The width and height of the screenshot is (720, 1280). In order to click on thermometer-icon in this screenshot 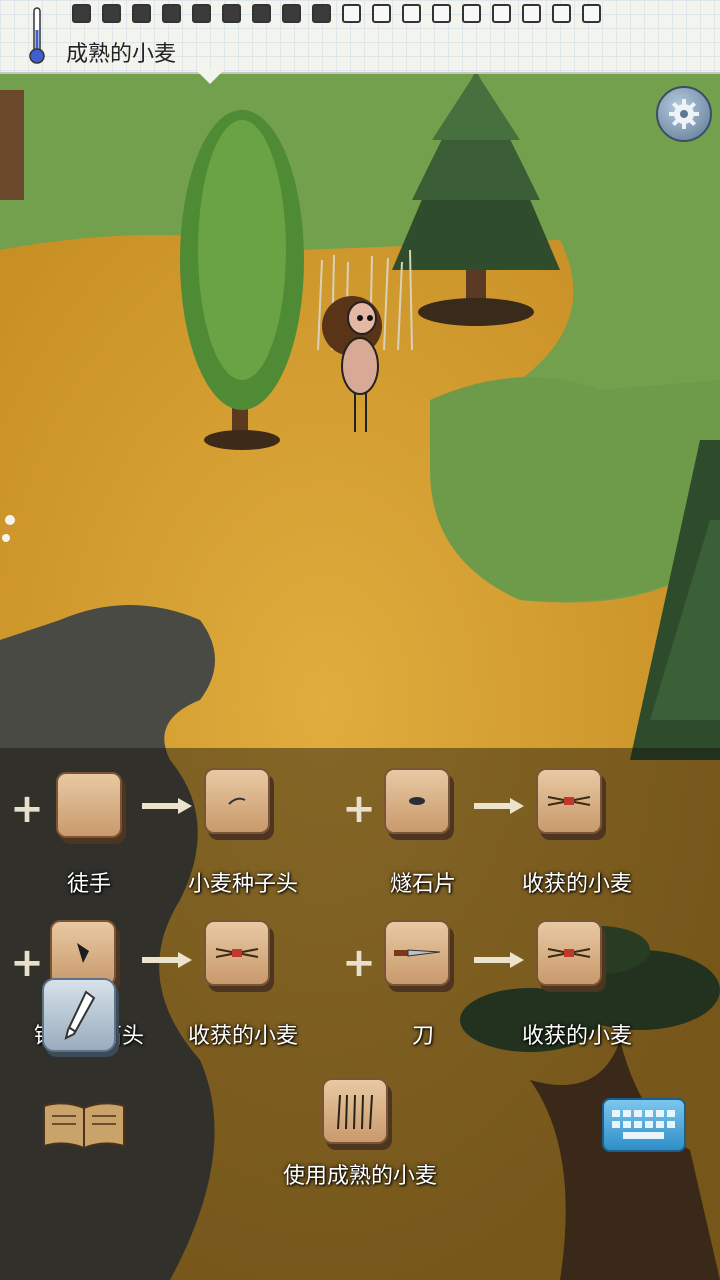, I will do `click(37, 35)`.